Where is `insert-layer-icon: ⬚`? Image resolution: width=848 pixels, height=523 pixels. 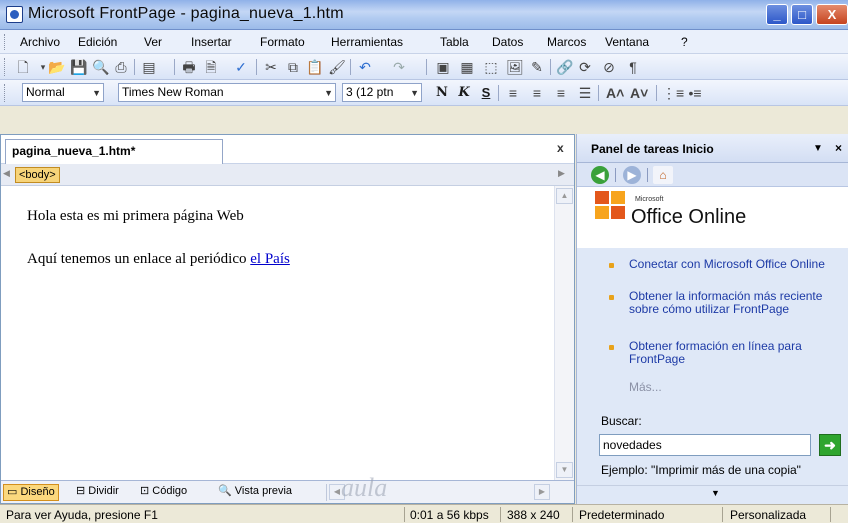 insert-layer-icon: ⬚ is located at coordinates (491, 67).